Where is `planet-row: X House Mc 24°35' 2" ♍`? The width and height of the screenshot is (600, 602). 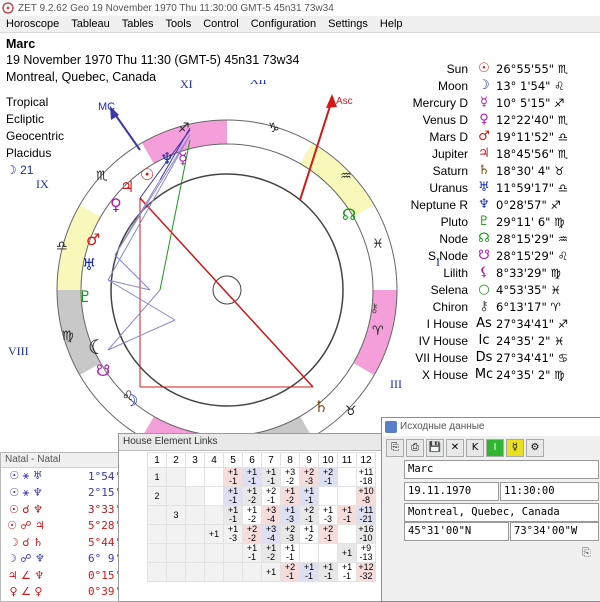
planet-row: X House Mc 24°35' 2" ♍ is located at coordinates (503, 374).